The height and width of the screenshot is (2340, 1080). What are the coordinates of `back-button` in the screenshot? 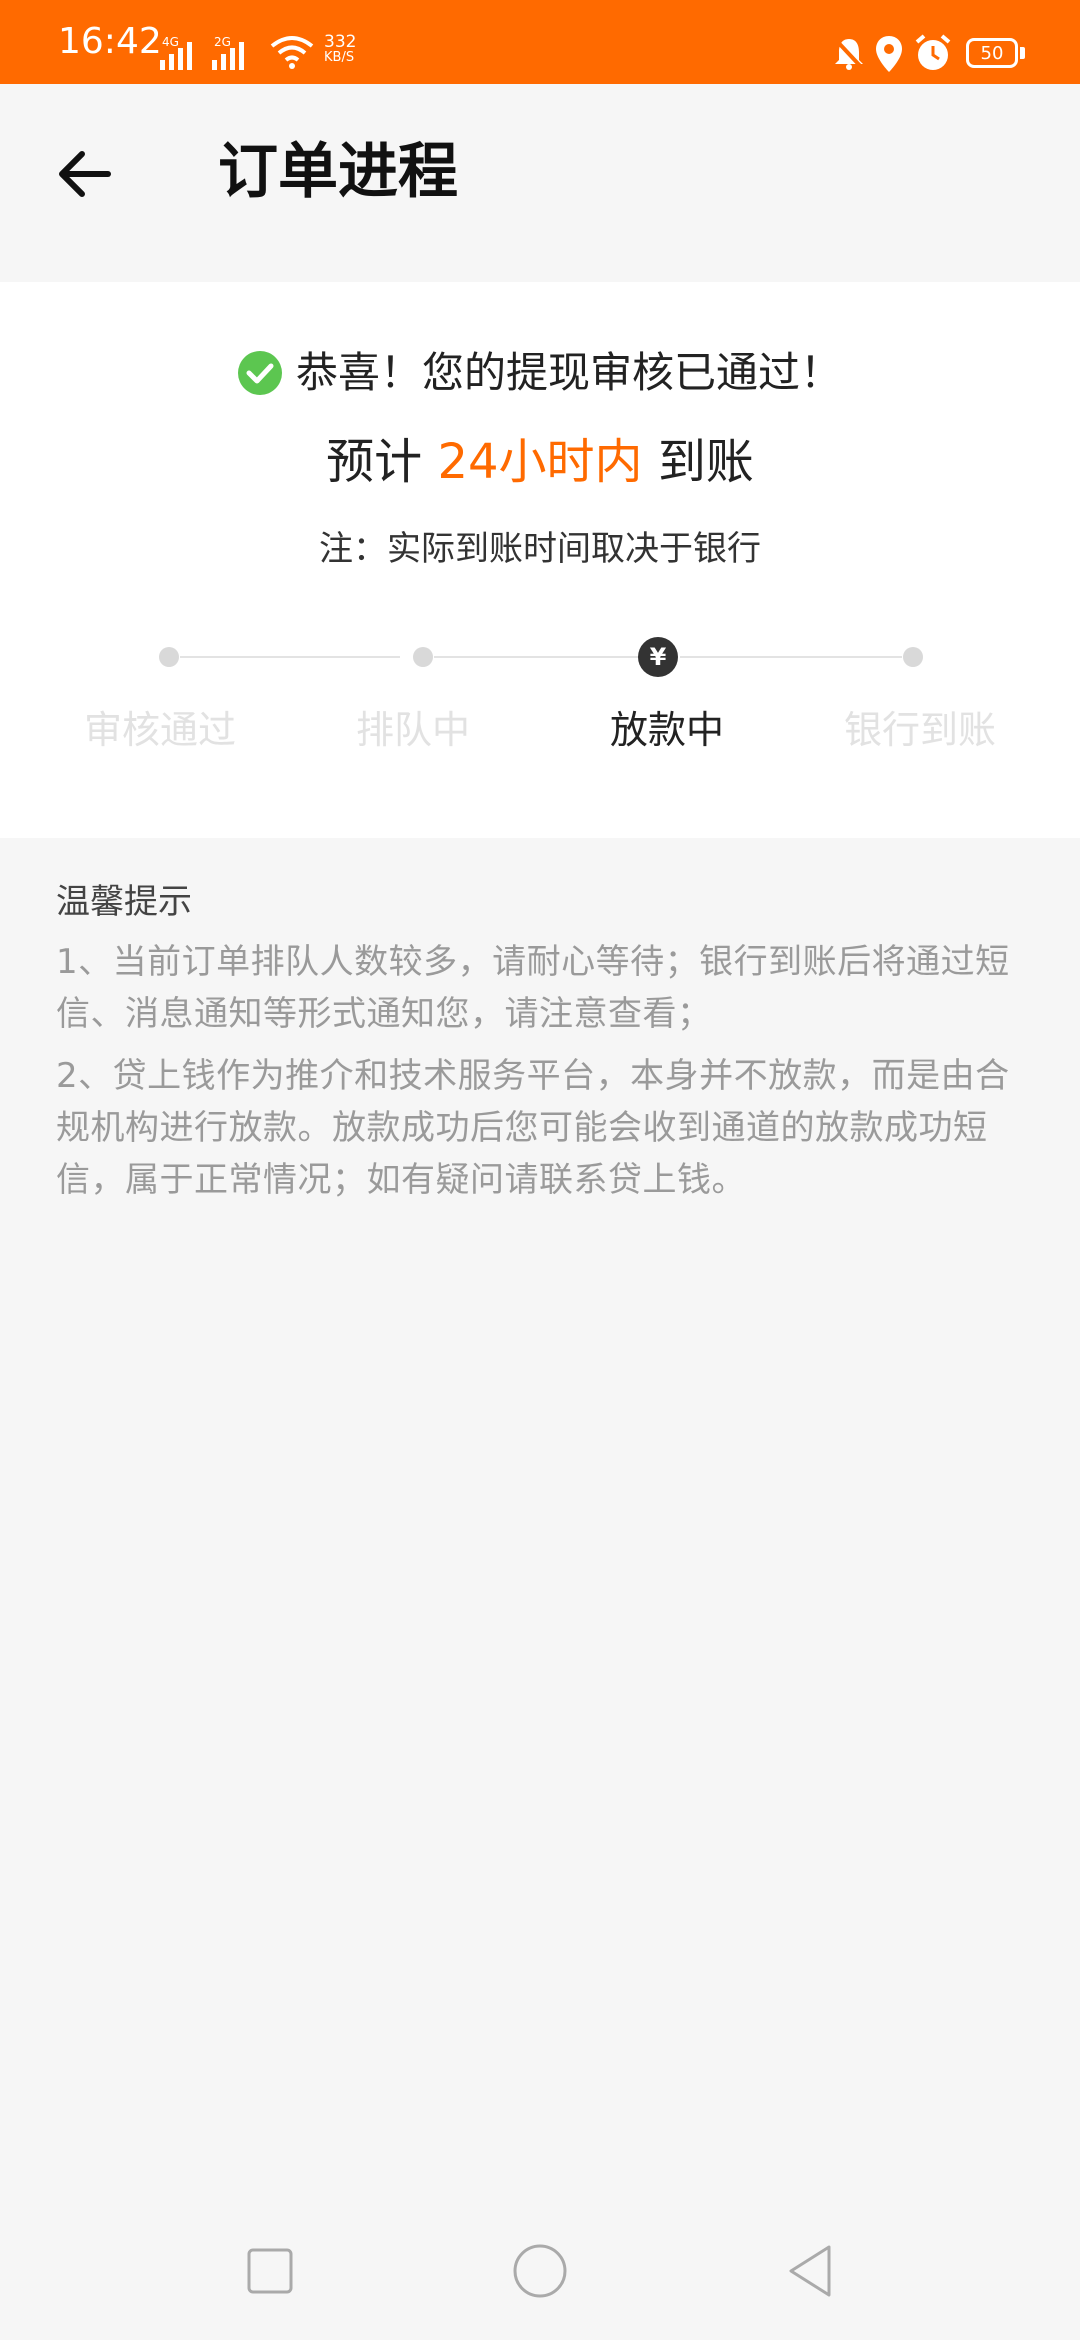 It's located at (84, 174).